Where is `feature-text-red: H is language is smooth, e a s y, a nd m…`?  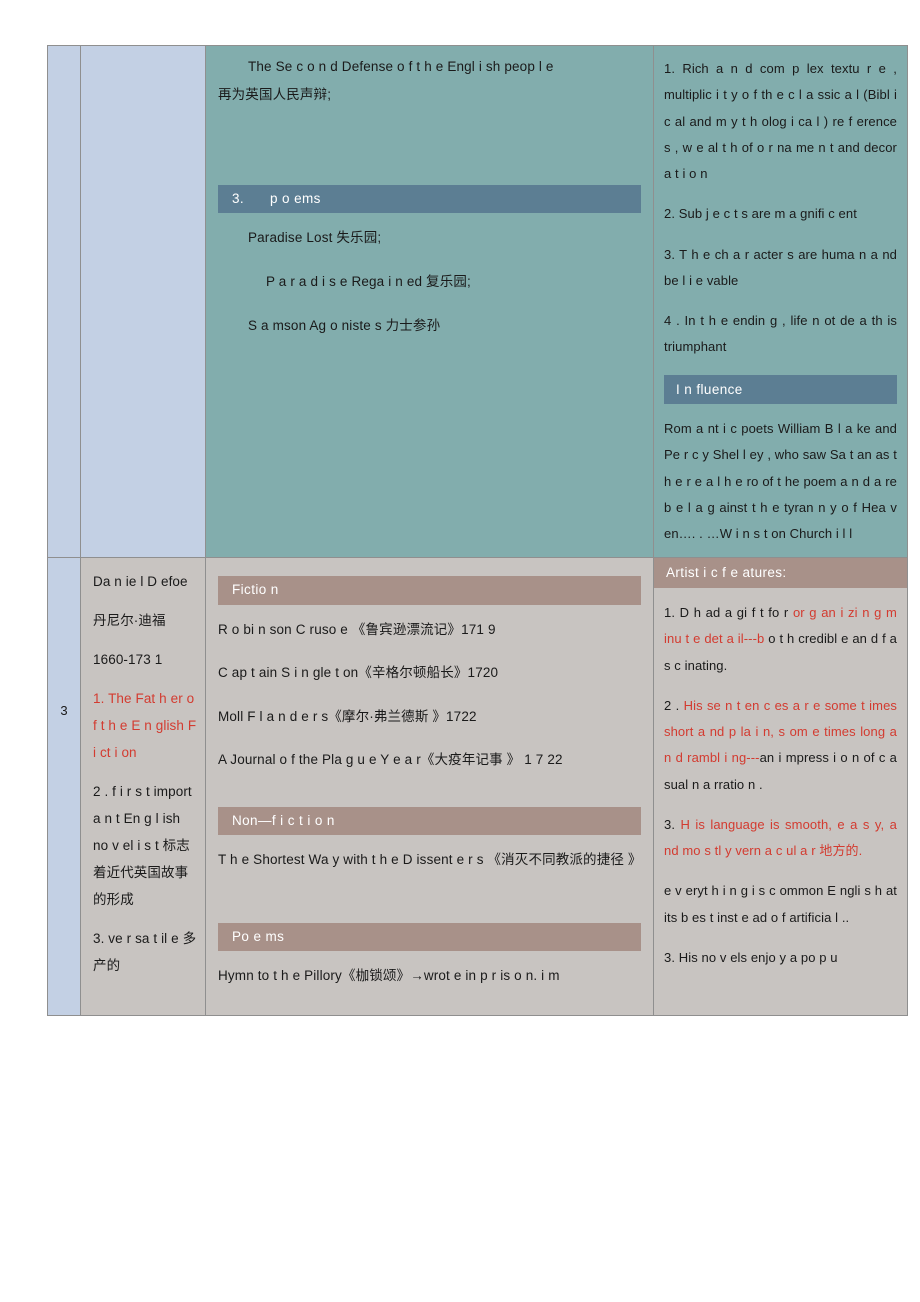 feature-text-red: H is language is smooth, e a s y, a nd m… is located at coordinates (780, 837).